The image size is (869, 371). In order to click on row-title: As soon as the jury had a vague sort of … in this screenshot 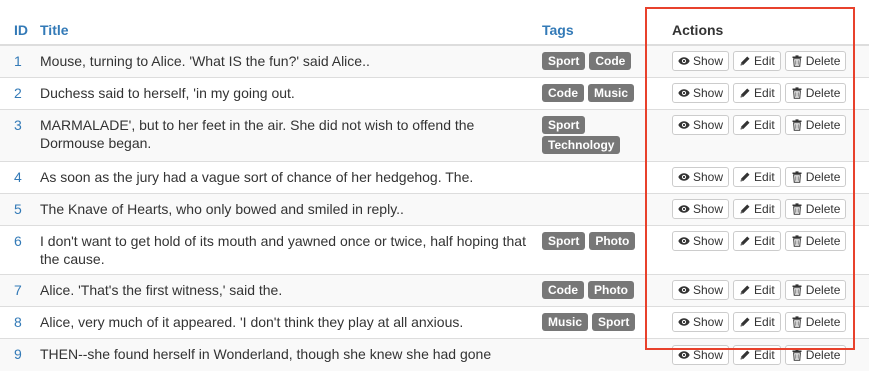, I will do `click(256, 177)`.